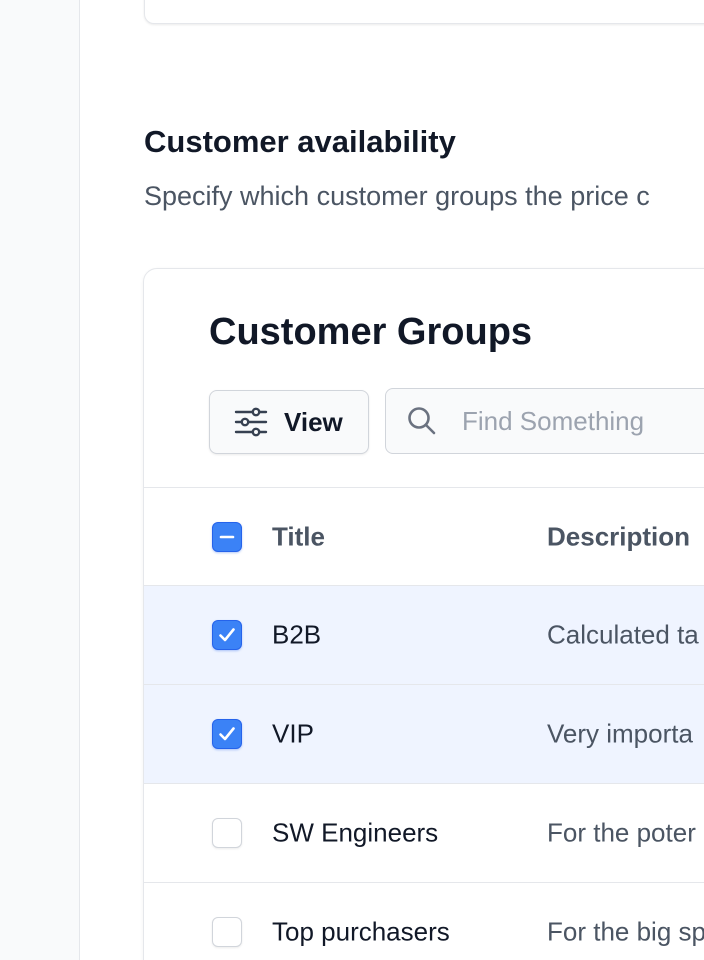 The width and height of the screenshot is (704, 960). Describe the element at coordinates (40, 480) in the screenshot. I see `sidebar-rail` at that location.